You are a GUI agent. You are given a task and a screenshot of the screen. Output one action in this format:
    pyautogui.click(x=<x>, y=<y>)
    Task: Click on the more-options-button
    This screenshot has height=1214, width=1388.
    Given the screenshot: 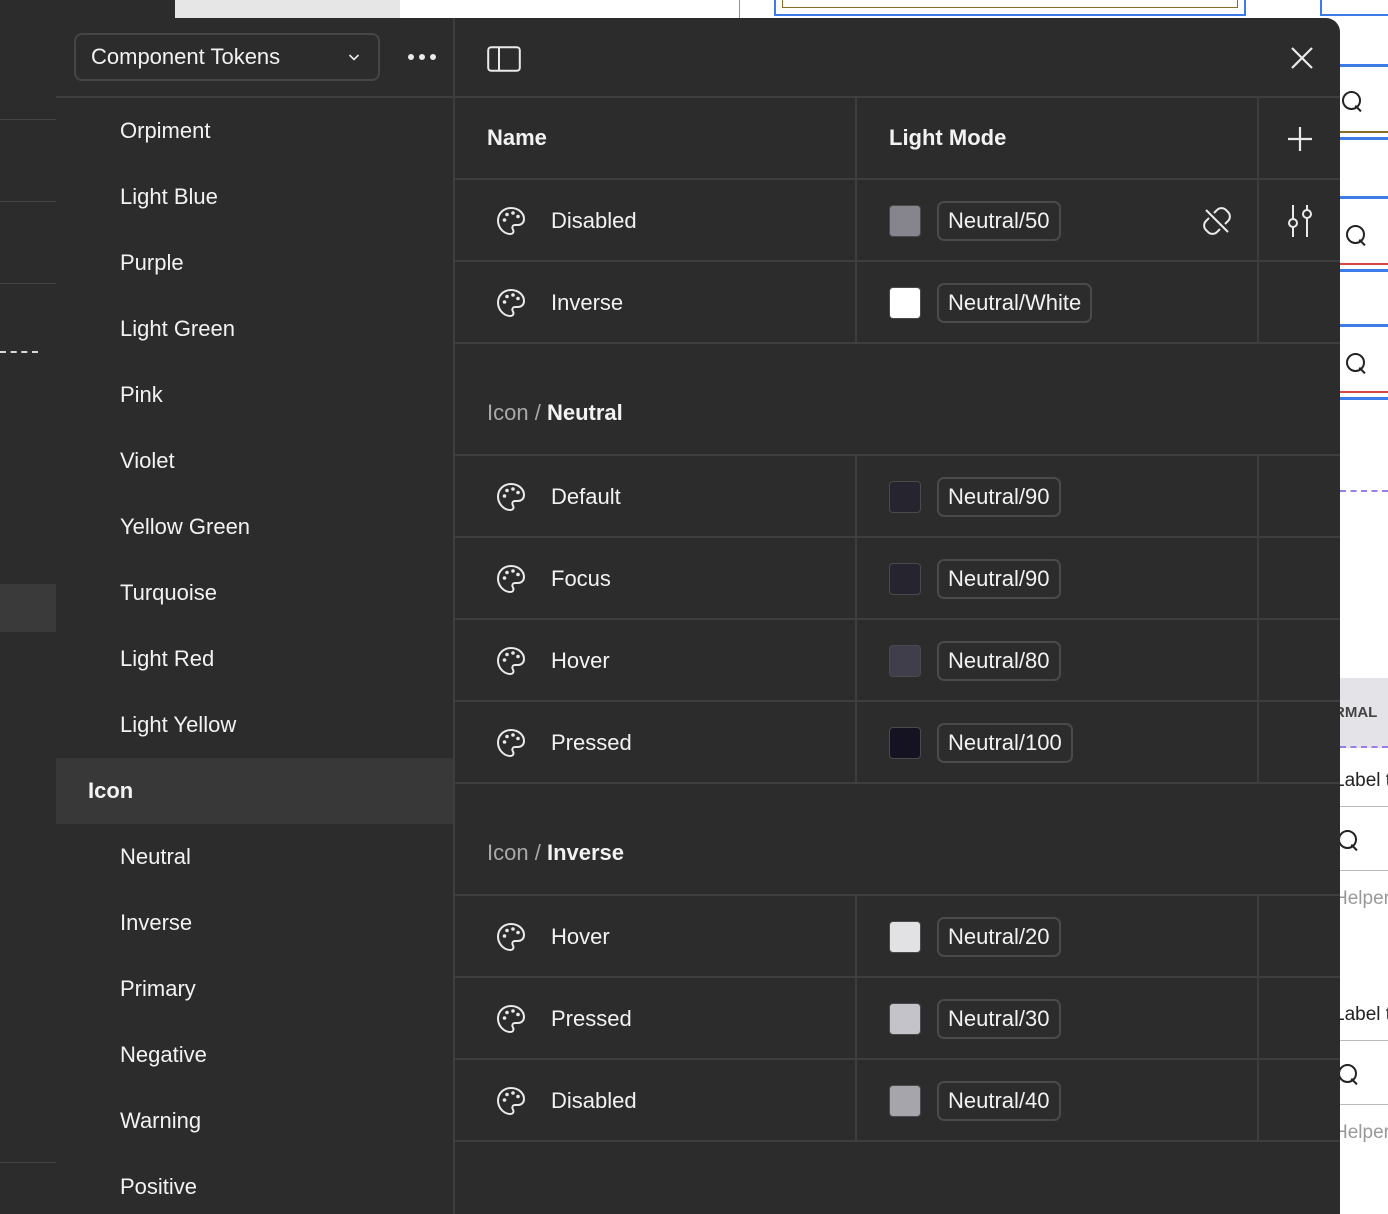 What is the action you would take?
    pyautogui.click(x=422, y=57)
    